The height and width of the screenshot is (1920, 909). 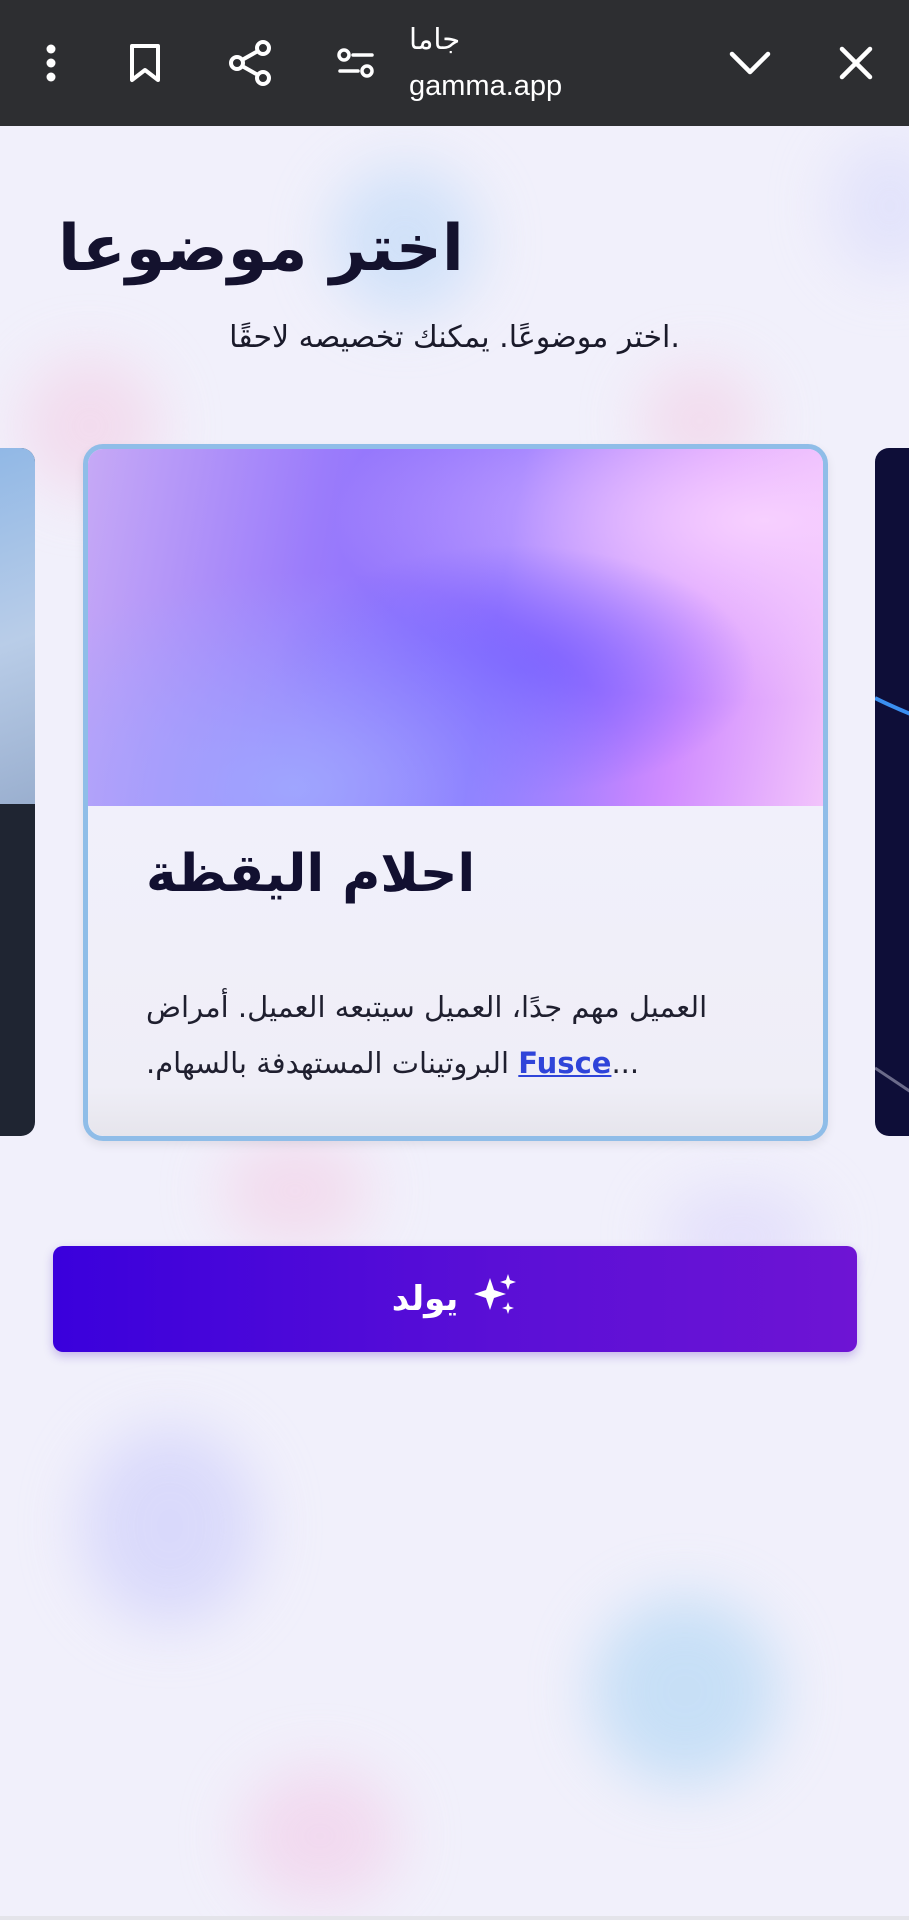 What do you see at coordinates (485, 86) in the screenshot?
I see `page-url: gamma.app` at bounding box center [485, 86].